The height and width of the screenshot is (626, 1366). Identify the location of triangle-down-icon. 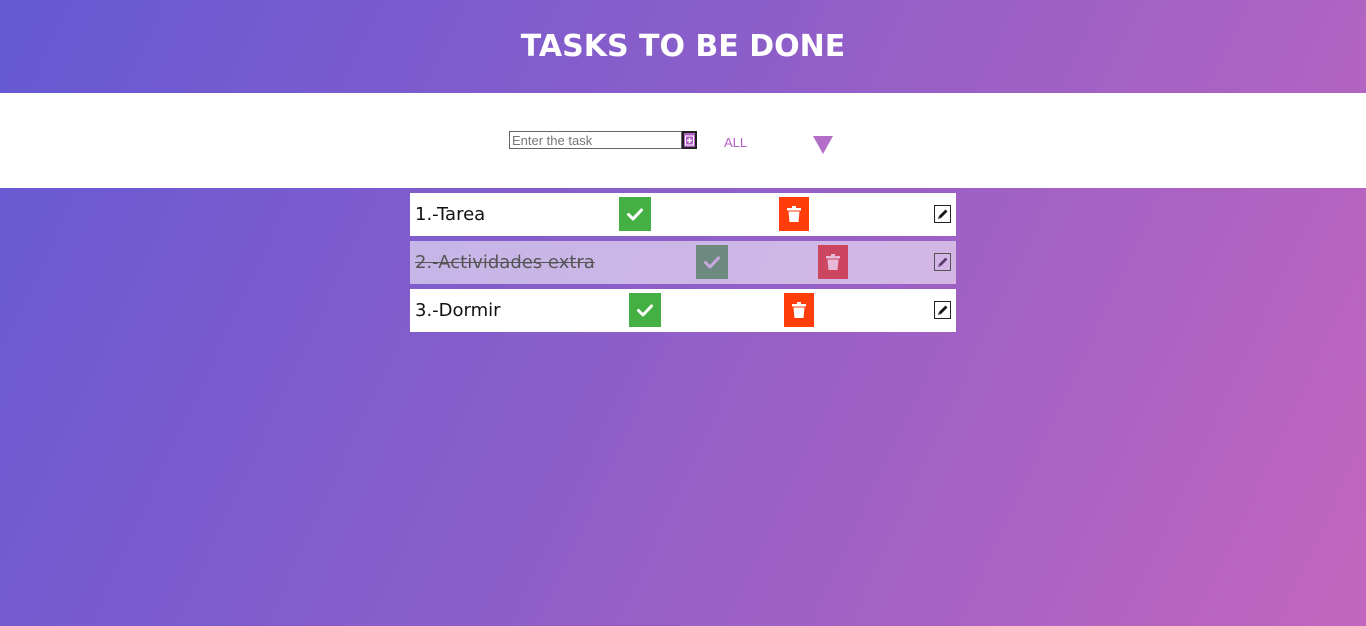
(823, 145).